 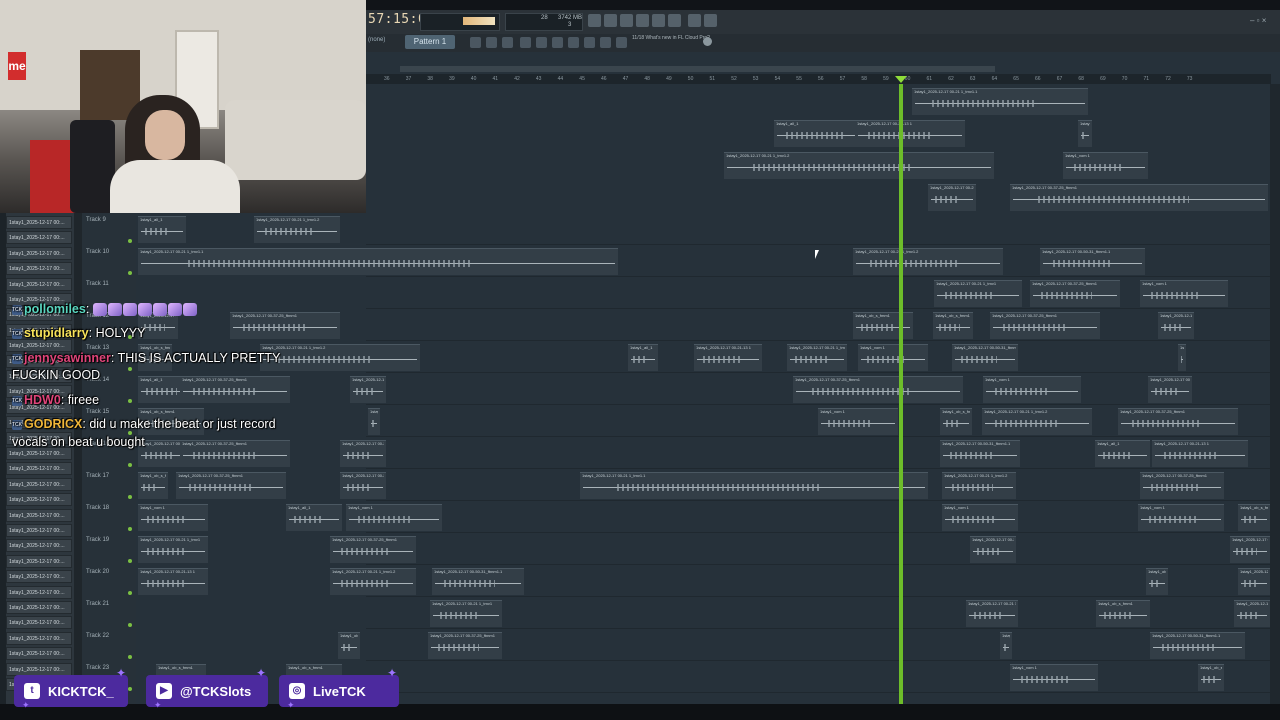 I want to click on mixer-icon, so click(x=525, y=42).